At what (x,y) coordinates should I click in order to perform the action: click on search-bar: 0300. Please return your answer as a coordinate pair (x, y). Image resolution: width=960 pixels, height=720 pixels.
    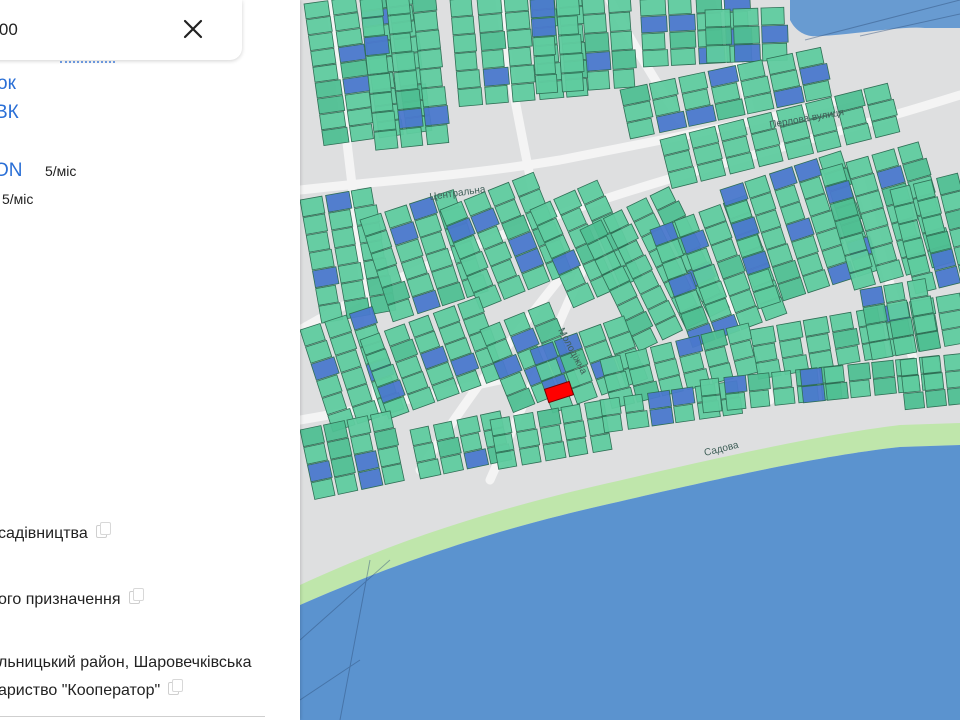
    Looking at the image, I should click on (121, 30).